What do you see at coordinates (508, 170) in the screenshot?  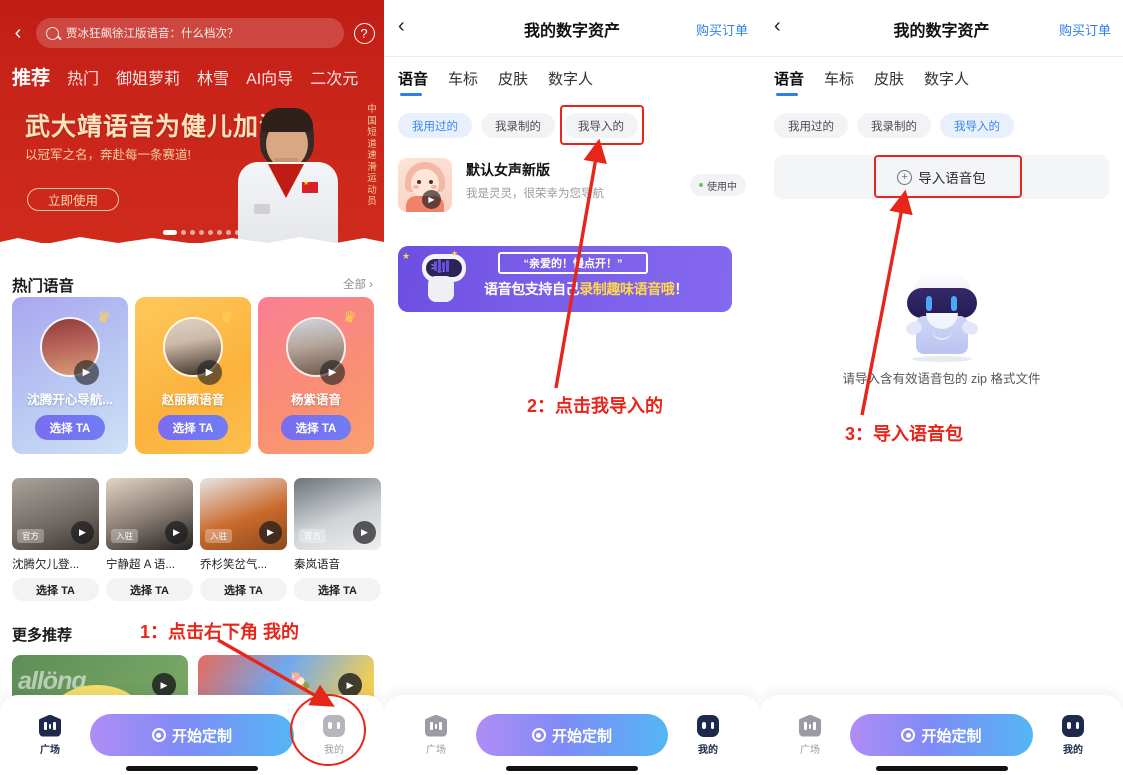 I see `voice-item-name: 默认女声新版` at bounding box center [508, 170].